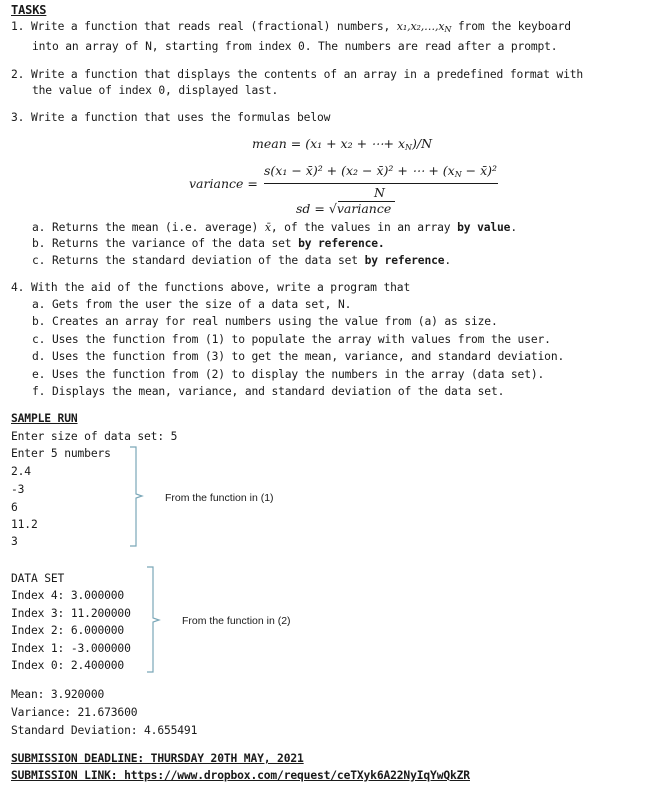 The width and height of the screenshot is (661, 800). What do you see at coordinates (18, 26) in the screenshot?
I see `task-1-number: 1.` at bounding box center [18, 26].